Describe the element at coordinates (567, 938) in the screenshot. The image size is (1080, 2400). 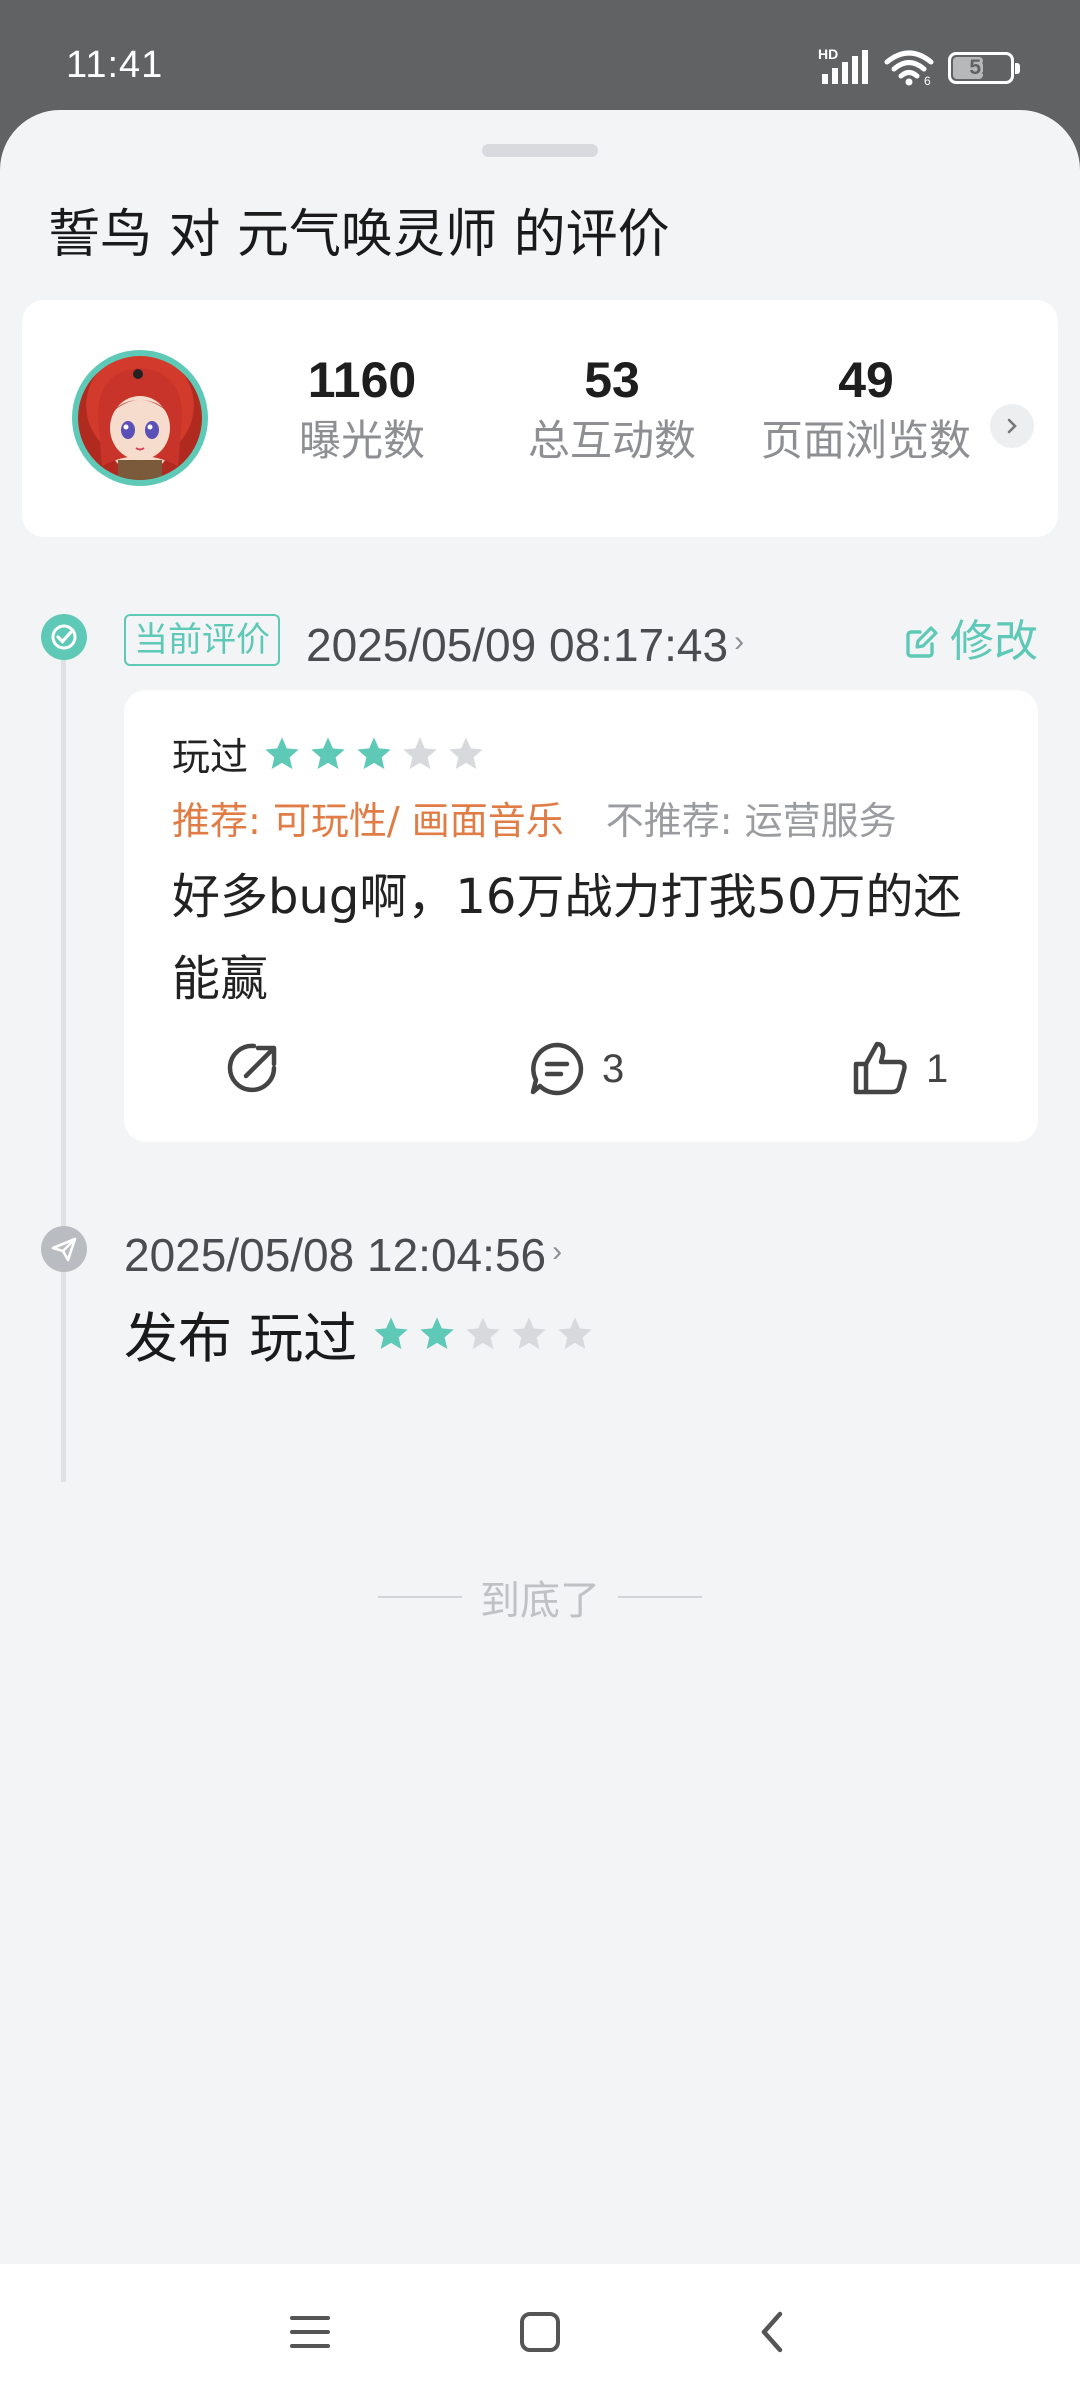
I see `review-text: 好多bug啊，16万战力打我50万的还能赢` at that location.